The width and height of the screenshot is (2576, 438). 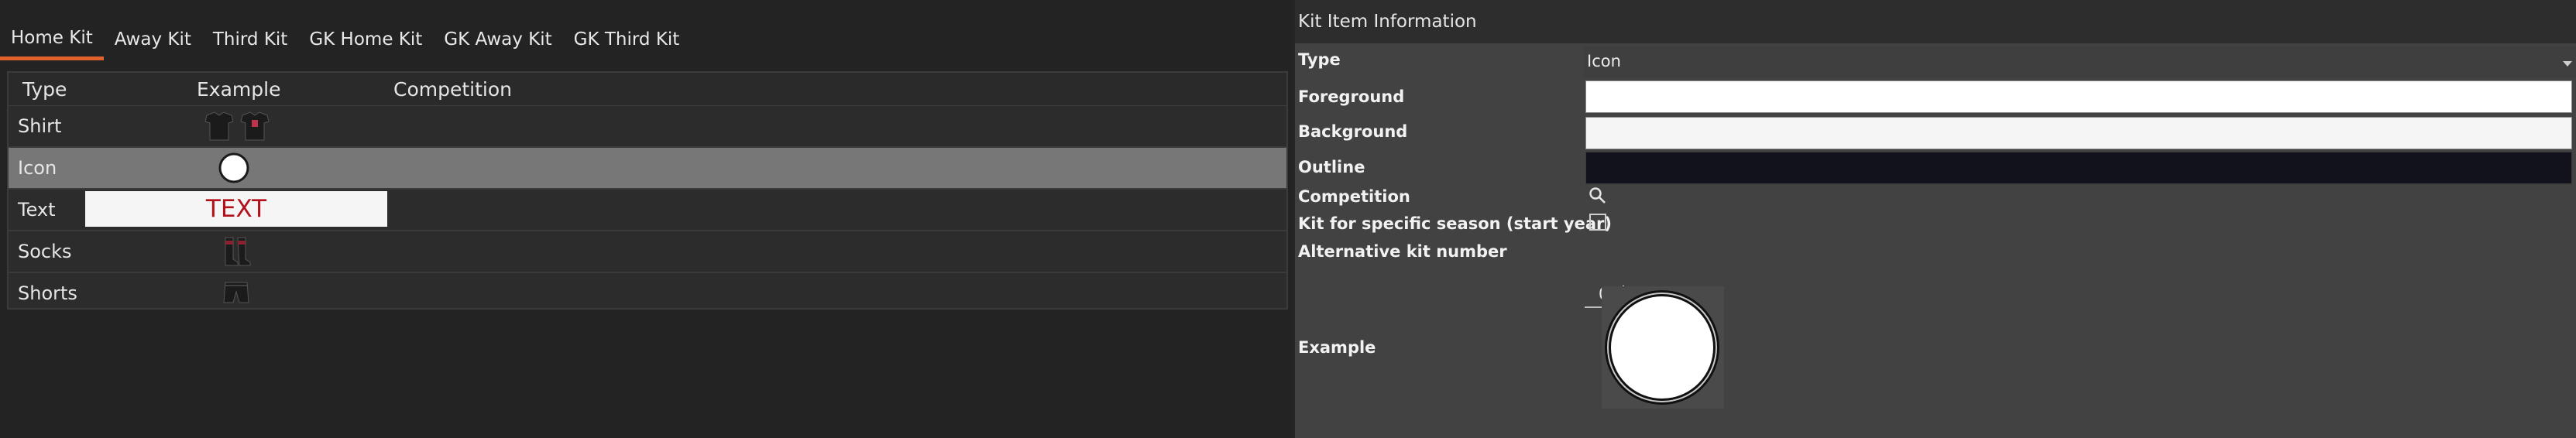 What do you see at coordinates (647, 293) in the screenshot?
I see `table-row: Shorts` at bounding box center [647, 293].